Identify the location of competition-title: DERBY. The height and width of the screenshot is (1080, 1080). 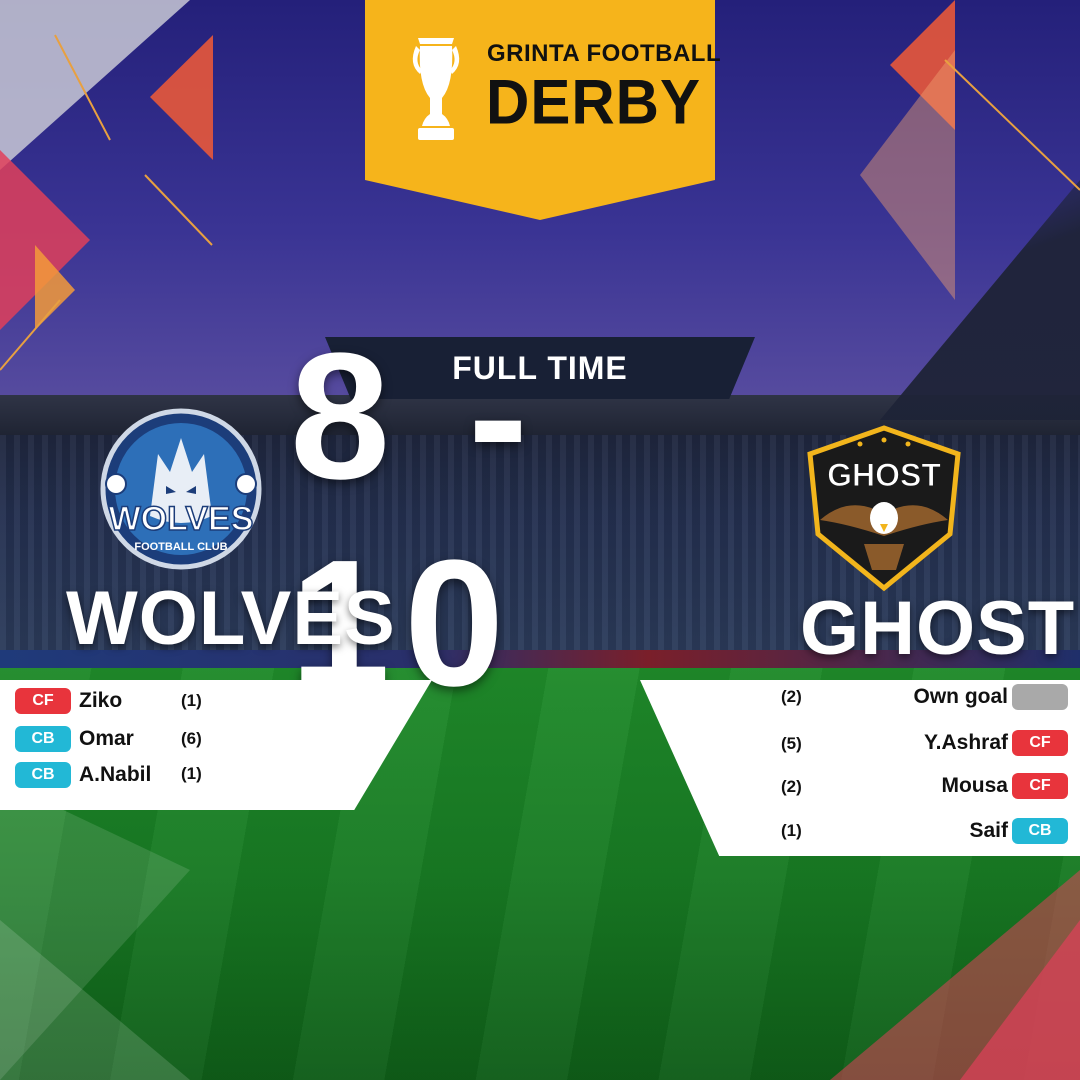
(594, 102).